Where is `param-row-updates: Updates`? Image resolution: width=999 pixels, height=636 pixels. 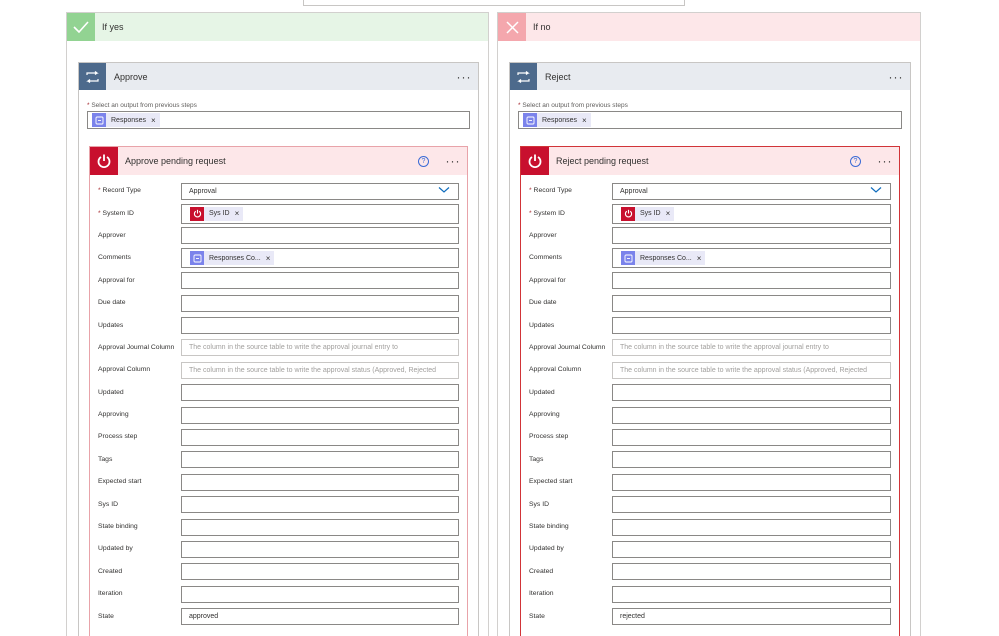
param-row-updates: Updates is located at coordinates (710, 325).